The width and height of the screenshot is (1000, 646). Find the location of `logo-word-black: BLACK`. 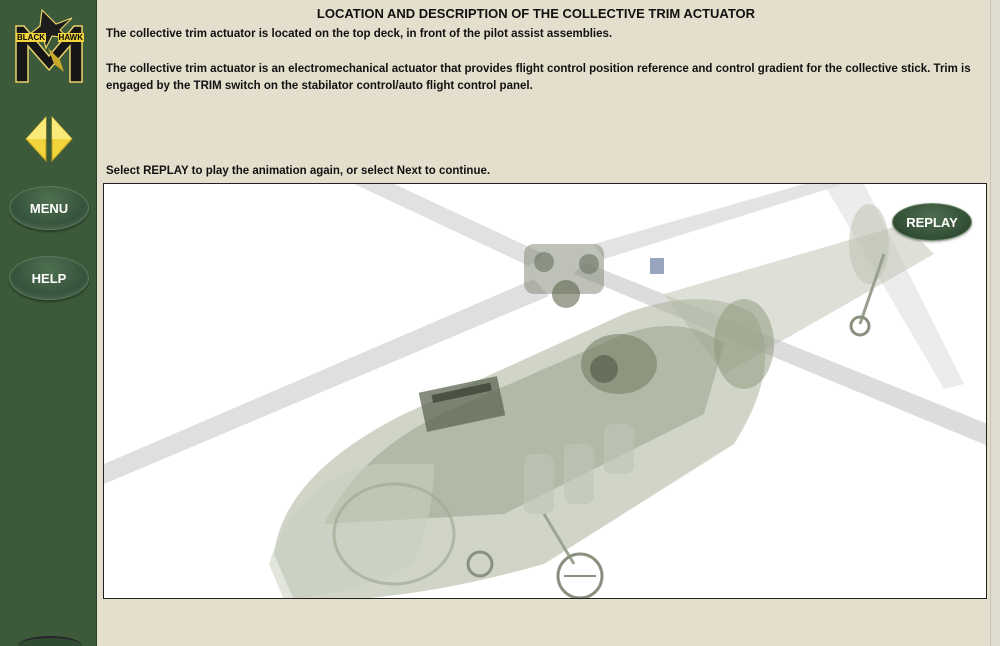

logo-word-black: BLACK is located at coordinates (31, 37).